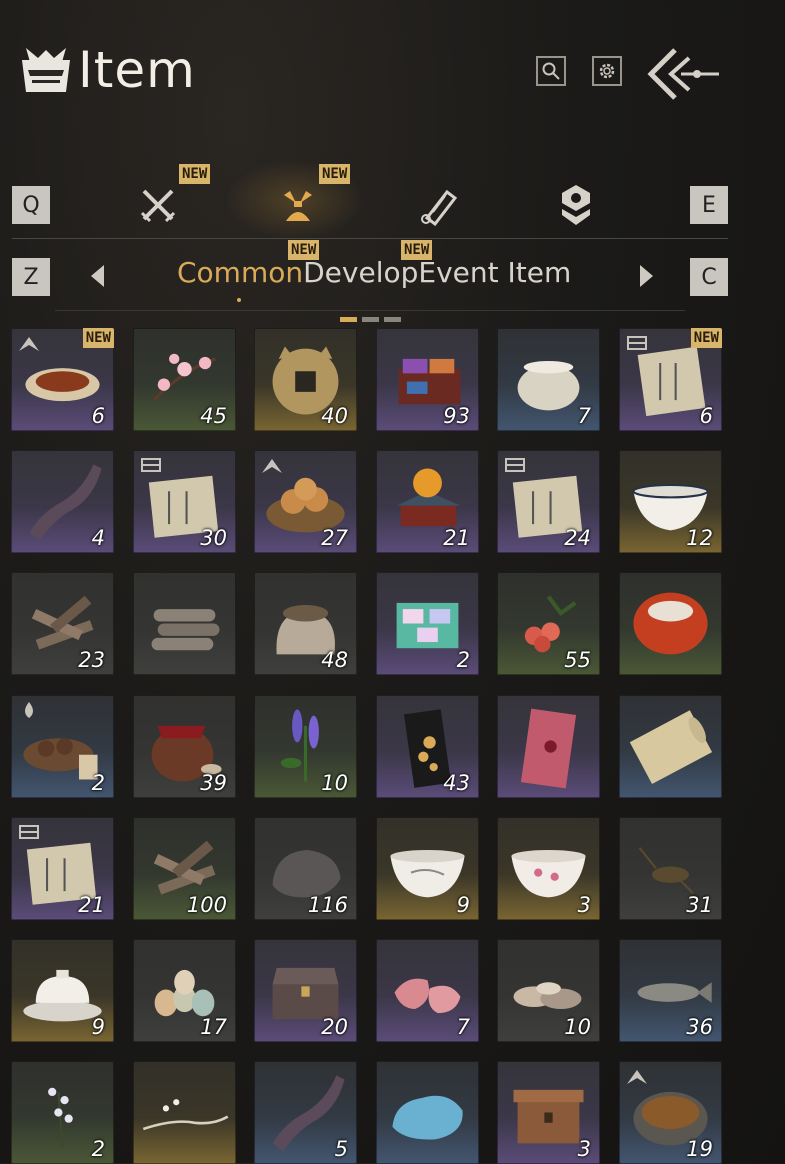 This screenshot has width=785, height=1164. What do you see at coordinates (62, 990) in the screenshot?
I see `item-slot-lidded-bowl: 9` at bounding box center [62, 990].